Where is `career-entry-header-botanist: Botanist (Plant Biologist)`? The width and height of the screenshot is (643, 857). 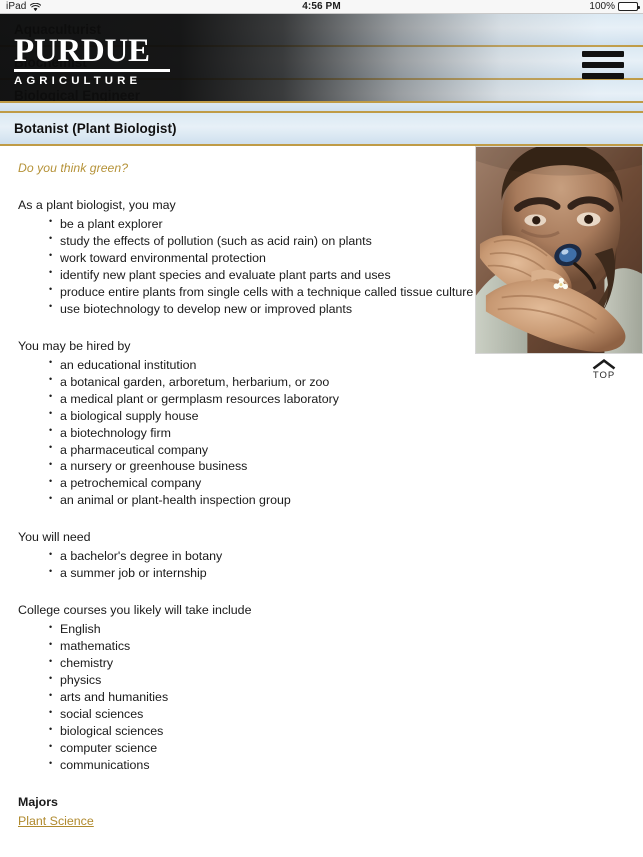 career-entry-header-botanist: Botanist (Plant Biologist) is located at coordinates (321, 129).